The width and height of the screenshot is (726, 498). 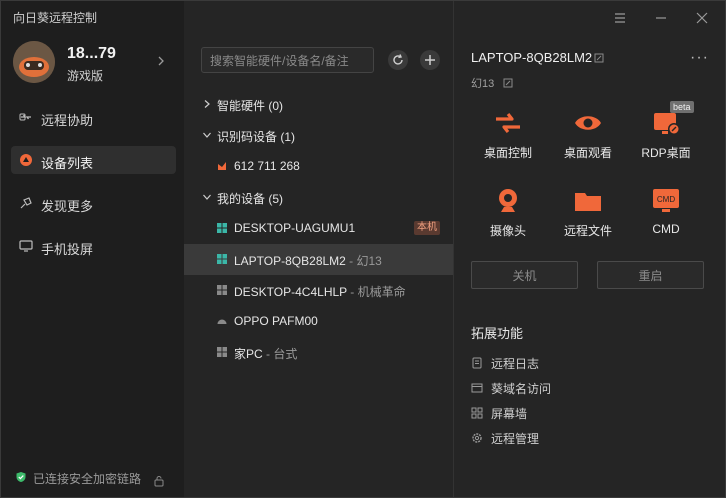 I want to click on feature-label: 摄像头, so click(x=507, y=231).